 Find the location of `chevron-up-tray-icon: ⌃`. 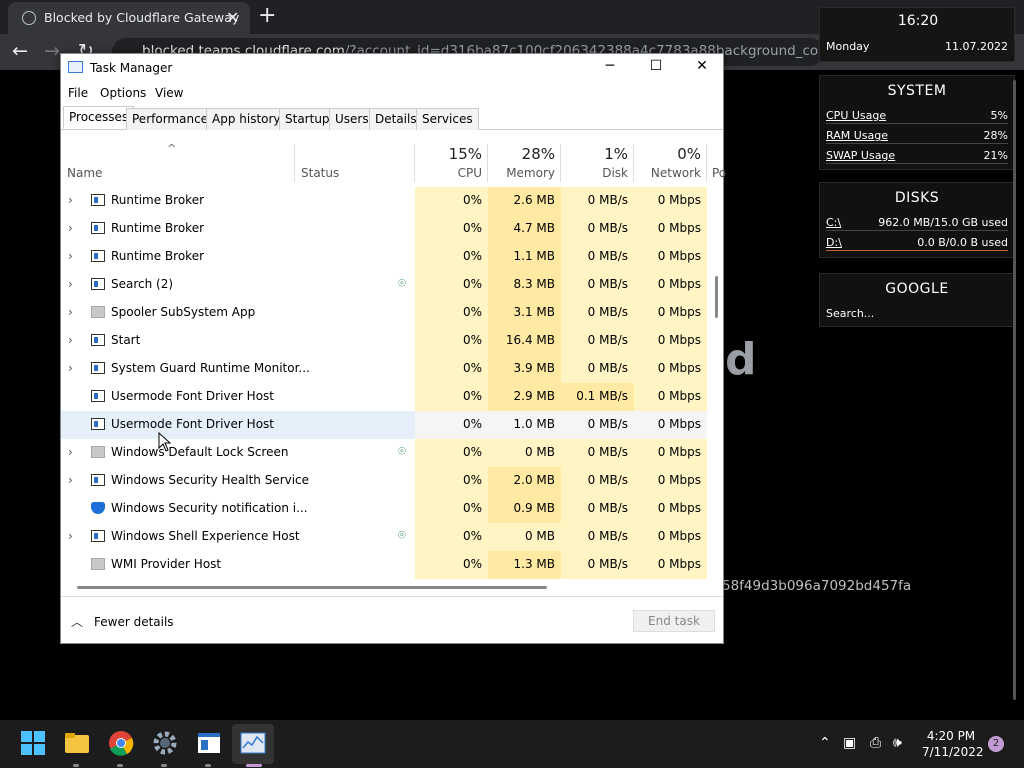

chevron-up-tray-icon: ⌃ is located at coordinates (825, 743).